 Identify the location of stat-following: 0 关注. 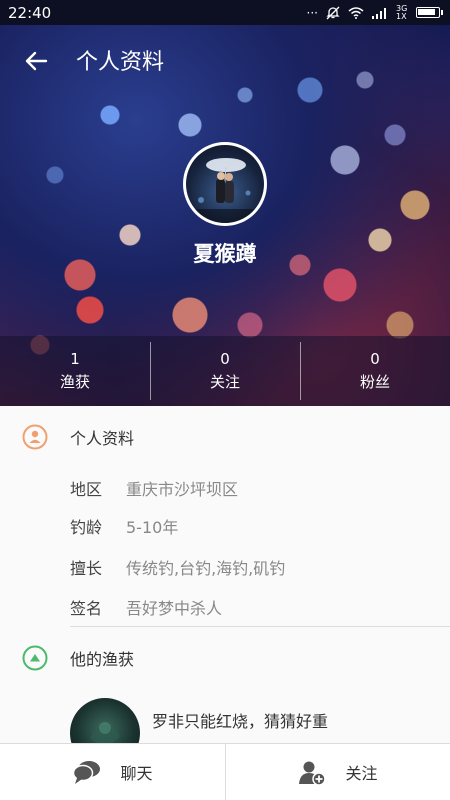
(225, 371).